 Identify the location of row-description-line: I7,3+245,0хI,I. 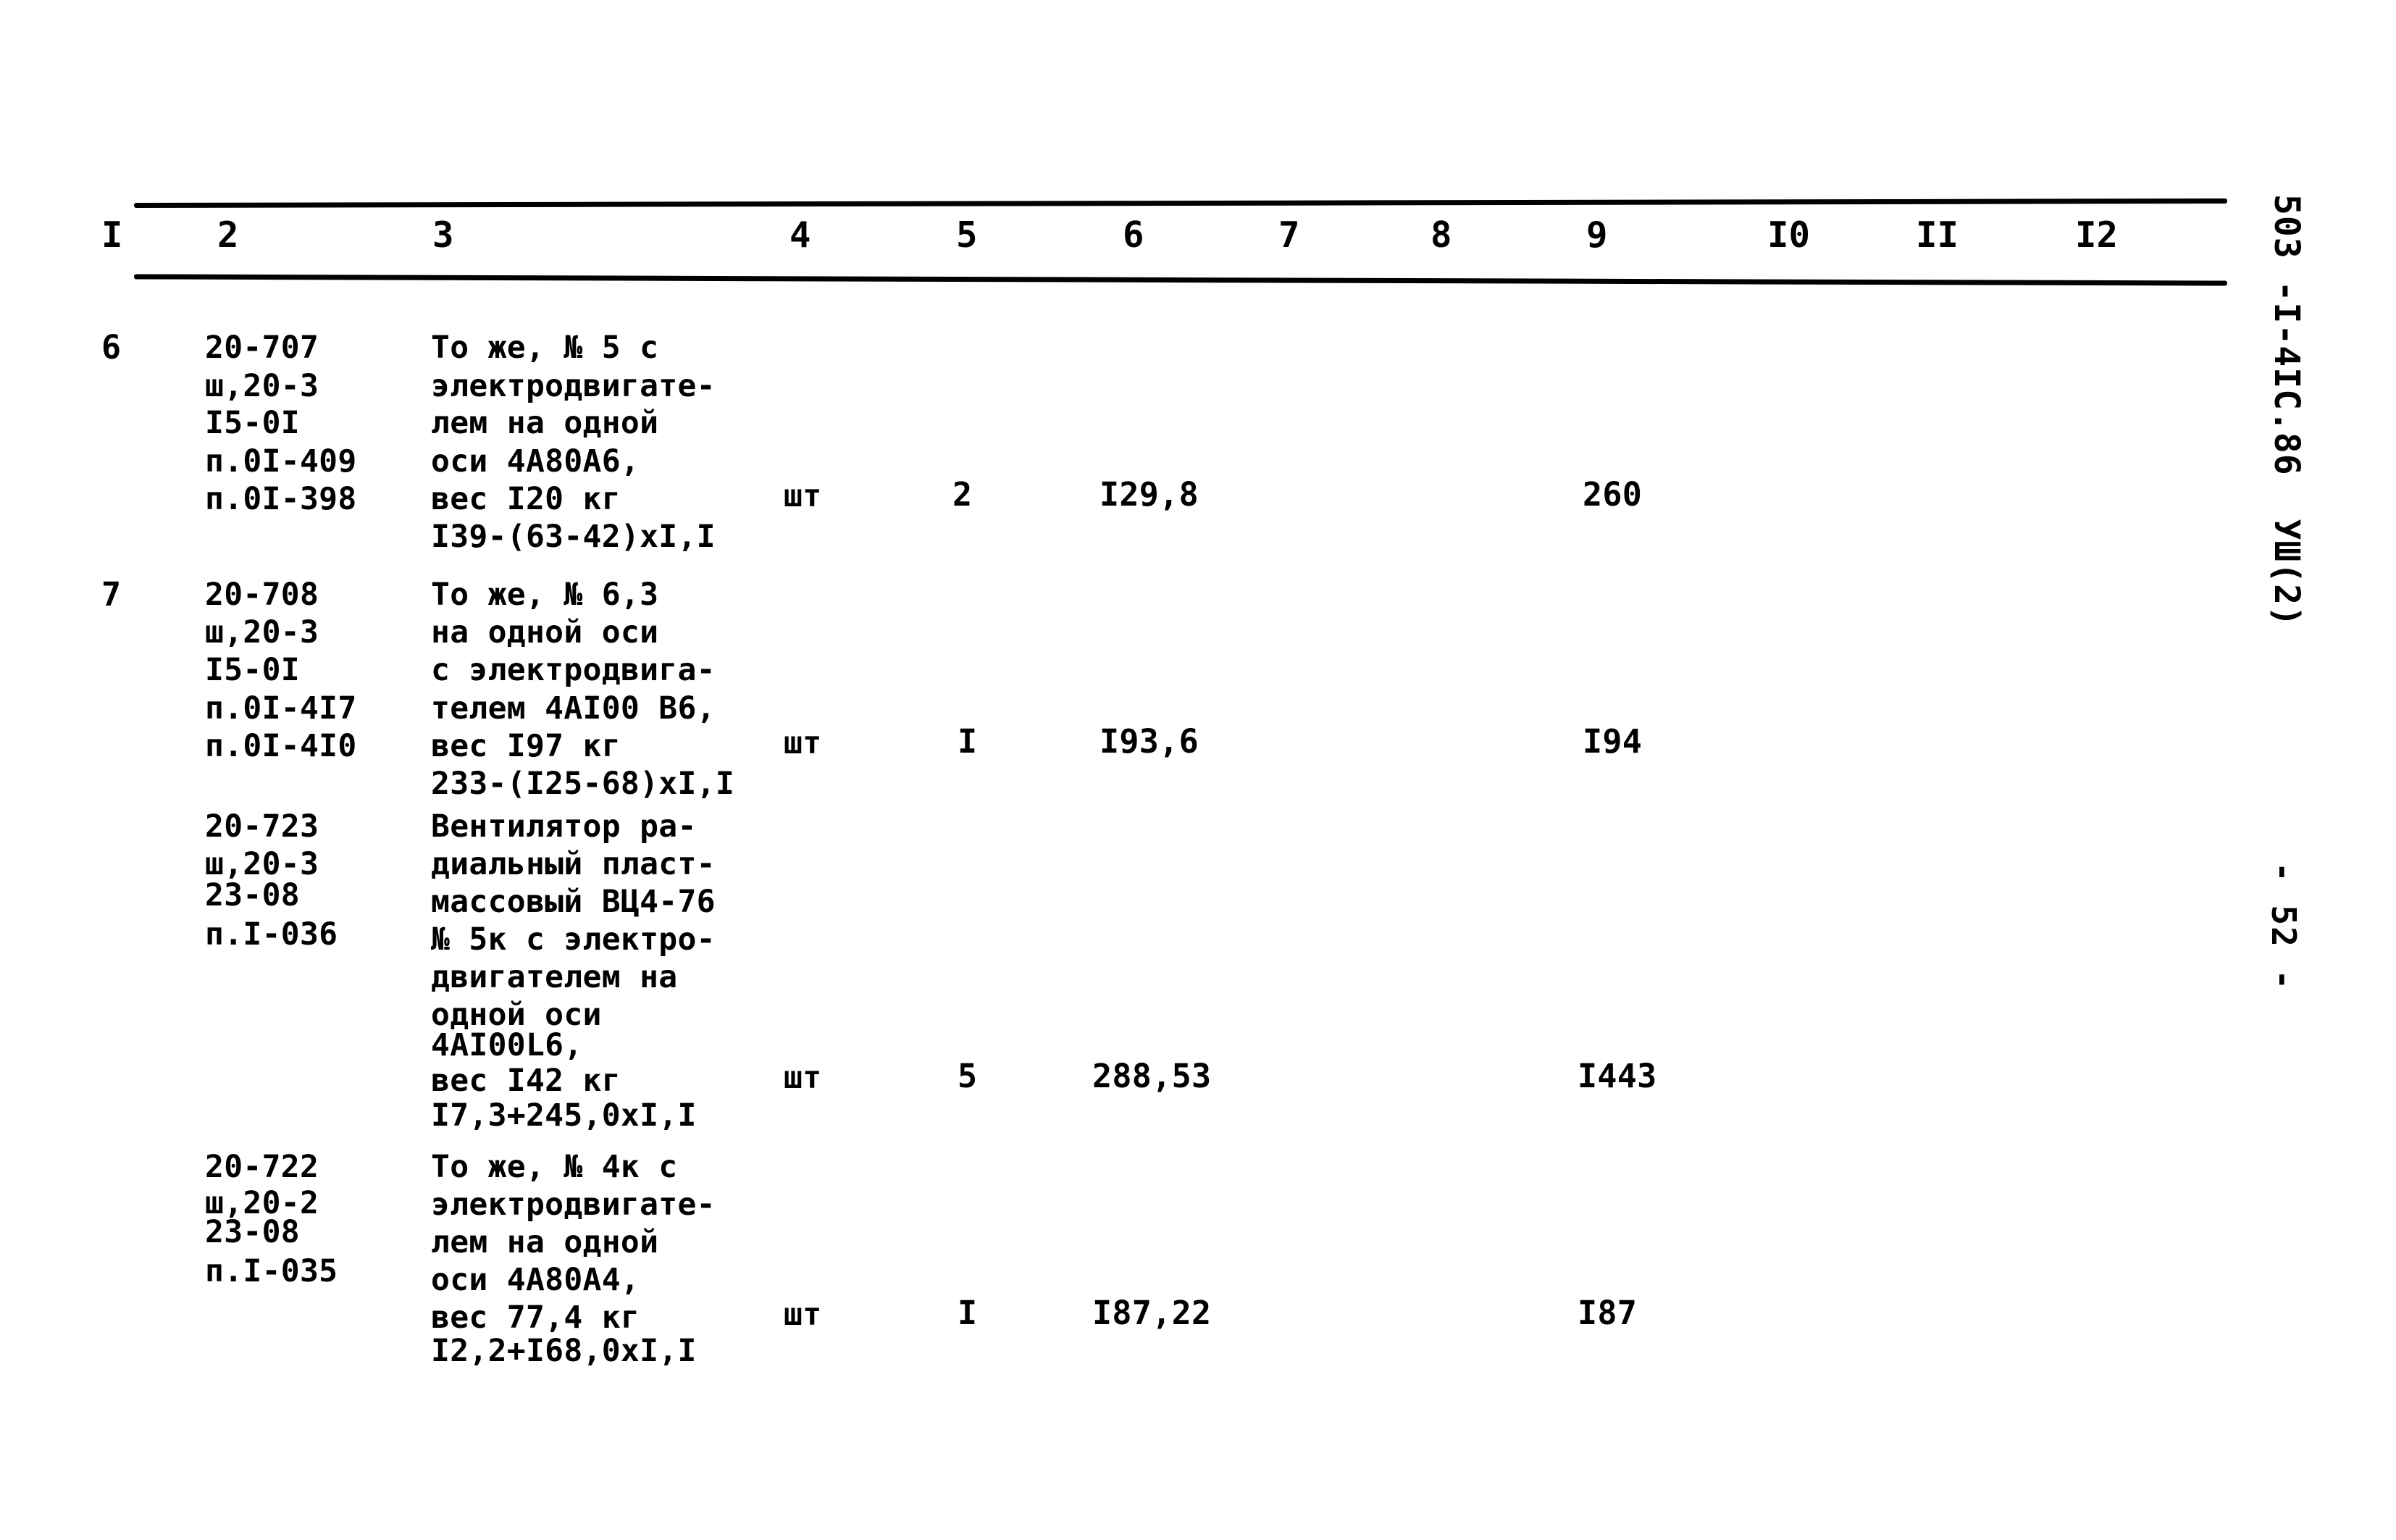
(564, 1115).